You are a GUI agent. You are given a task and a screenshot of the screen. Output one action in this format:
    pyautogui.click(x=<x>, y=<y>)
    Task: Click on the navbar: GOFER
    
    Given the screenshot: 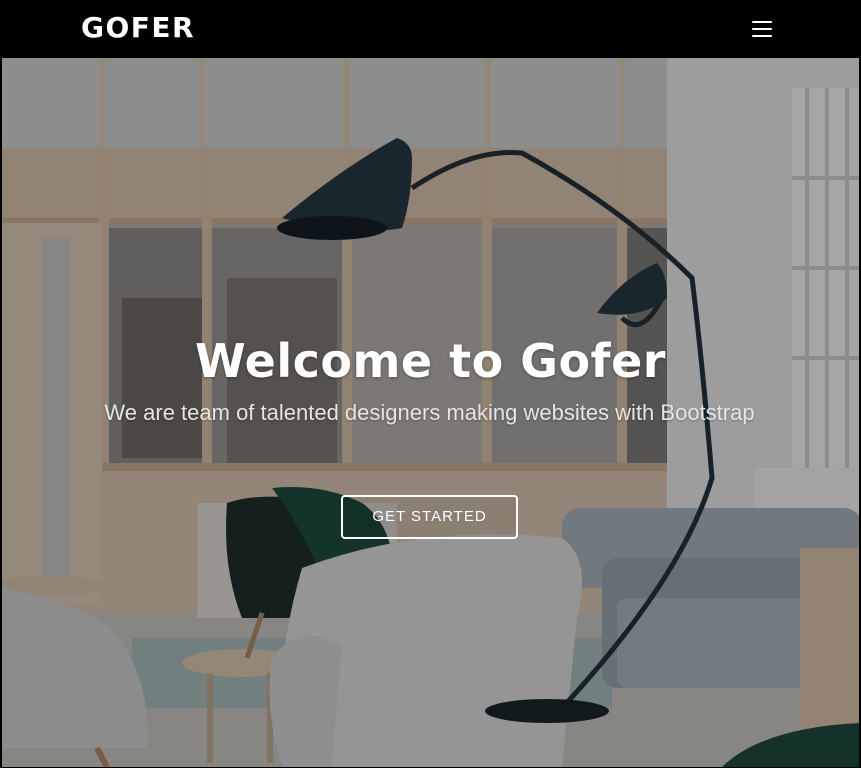 What is the action you would take?
    pyautogui.click(x=430, y=29)
    